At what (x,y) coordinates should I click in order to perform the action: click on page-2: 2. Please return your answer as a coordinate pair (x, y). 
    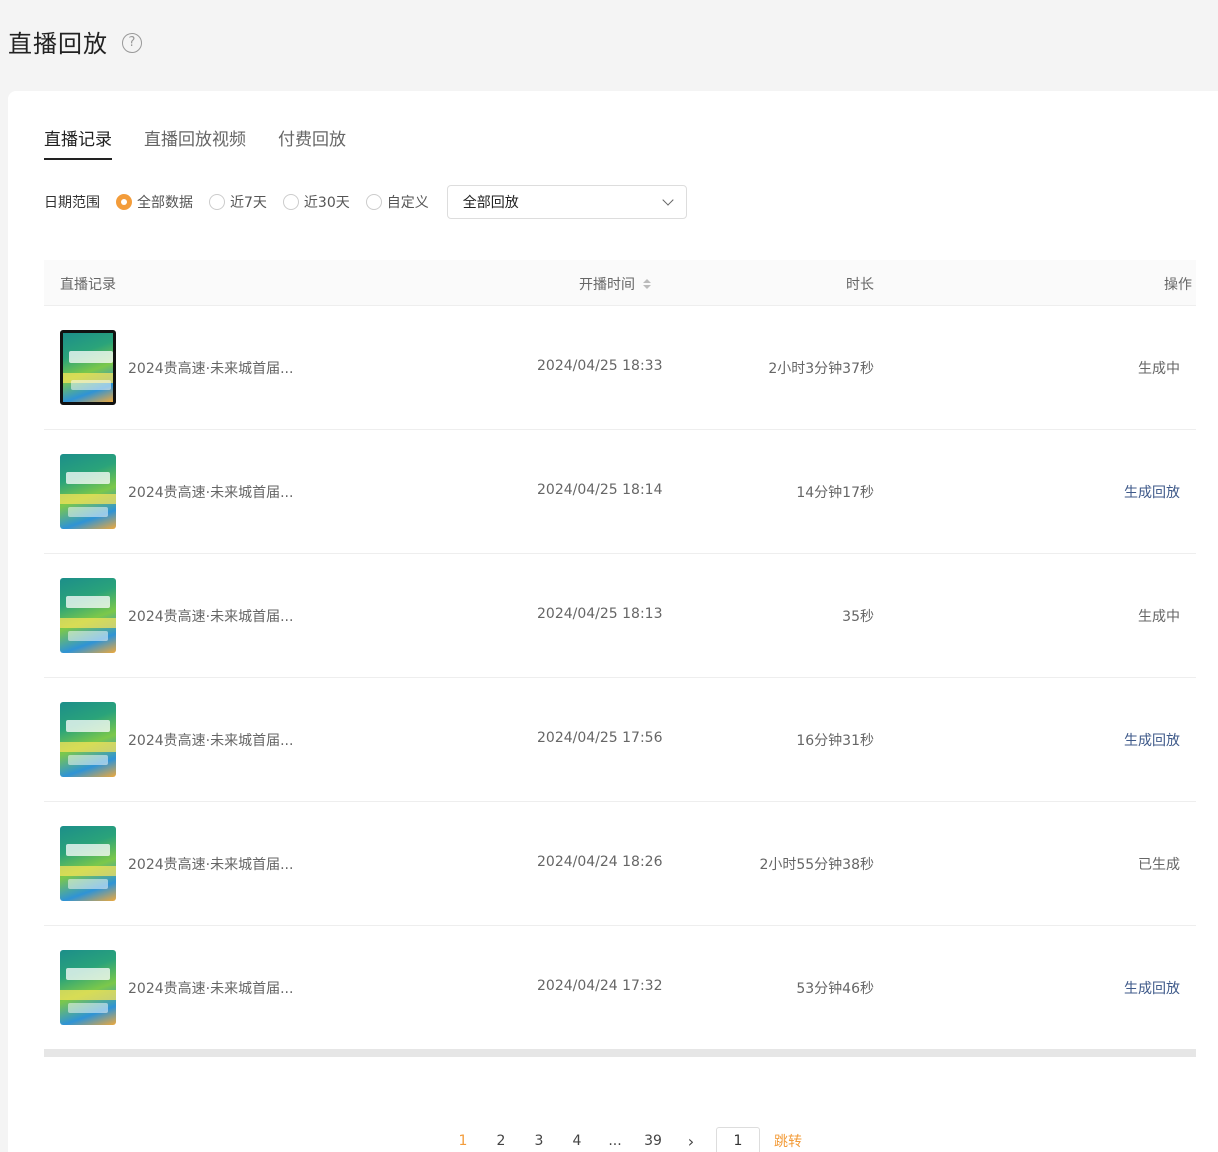
    Looking at the image, I should click on (501, 1141).